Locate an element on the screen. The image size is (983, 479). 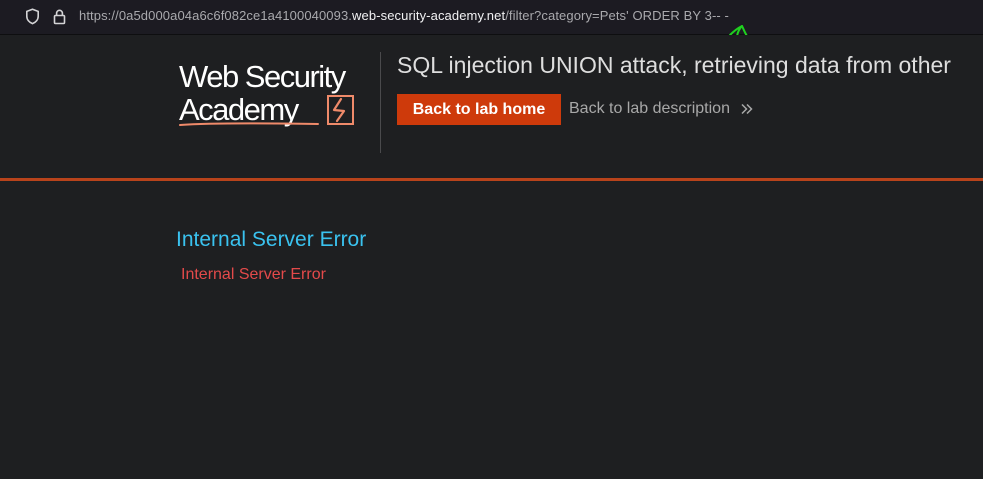
error-heading: Internal Server Error is located at coordinates (271, 239).